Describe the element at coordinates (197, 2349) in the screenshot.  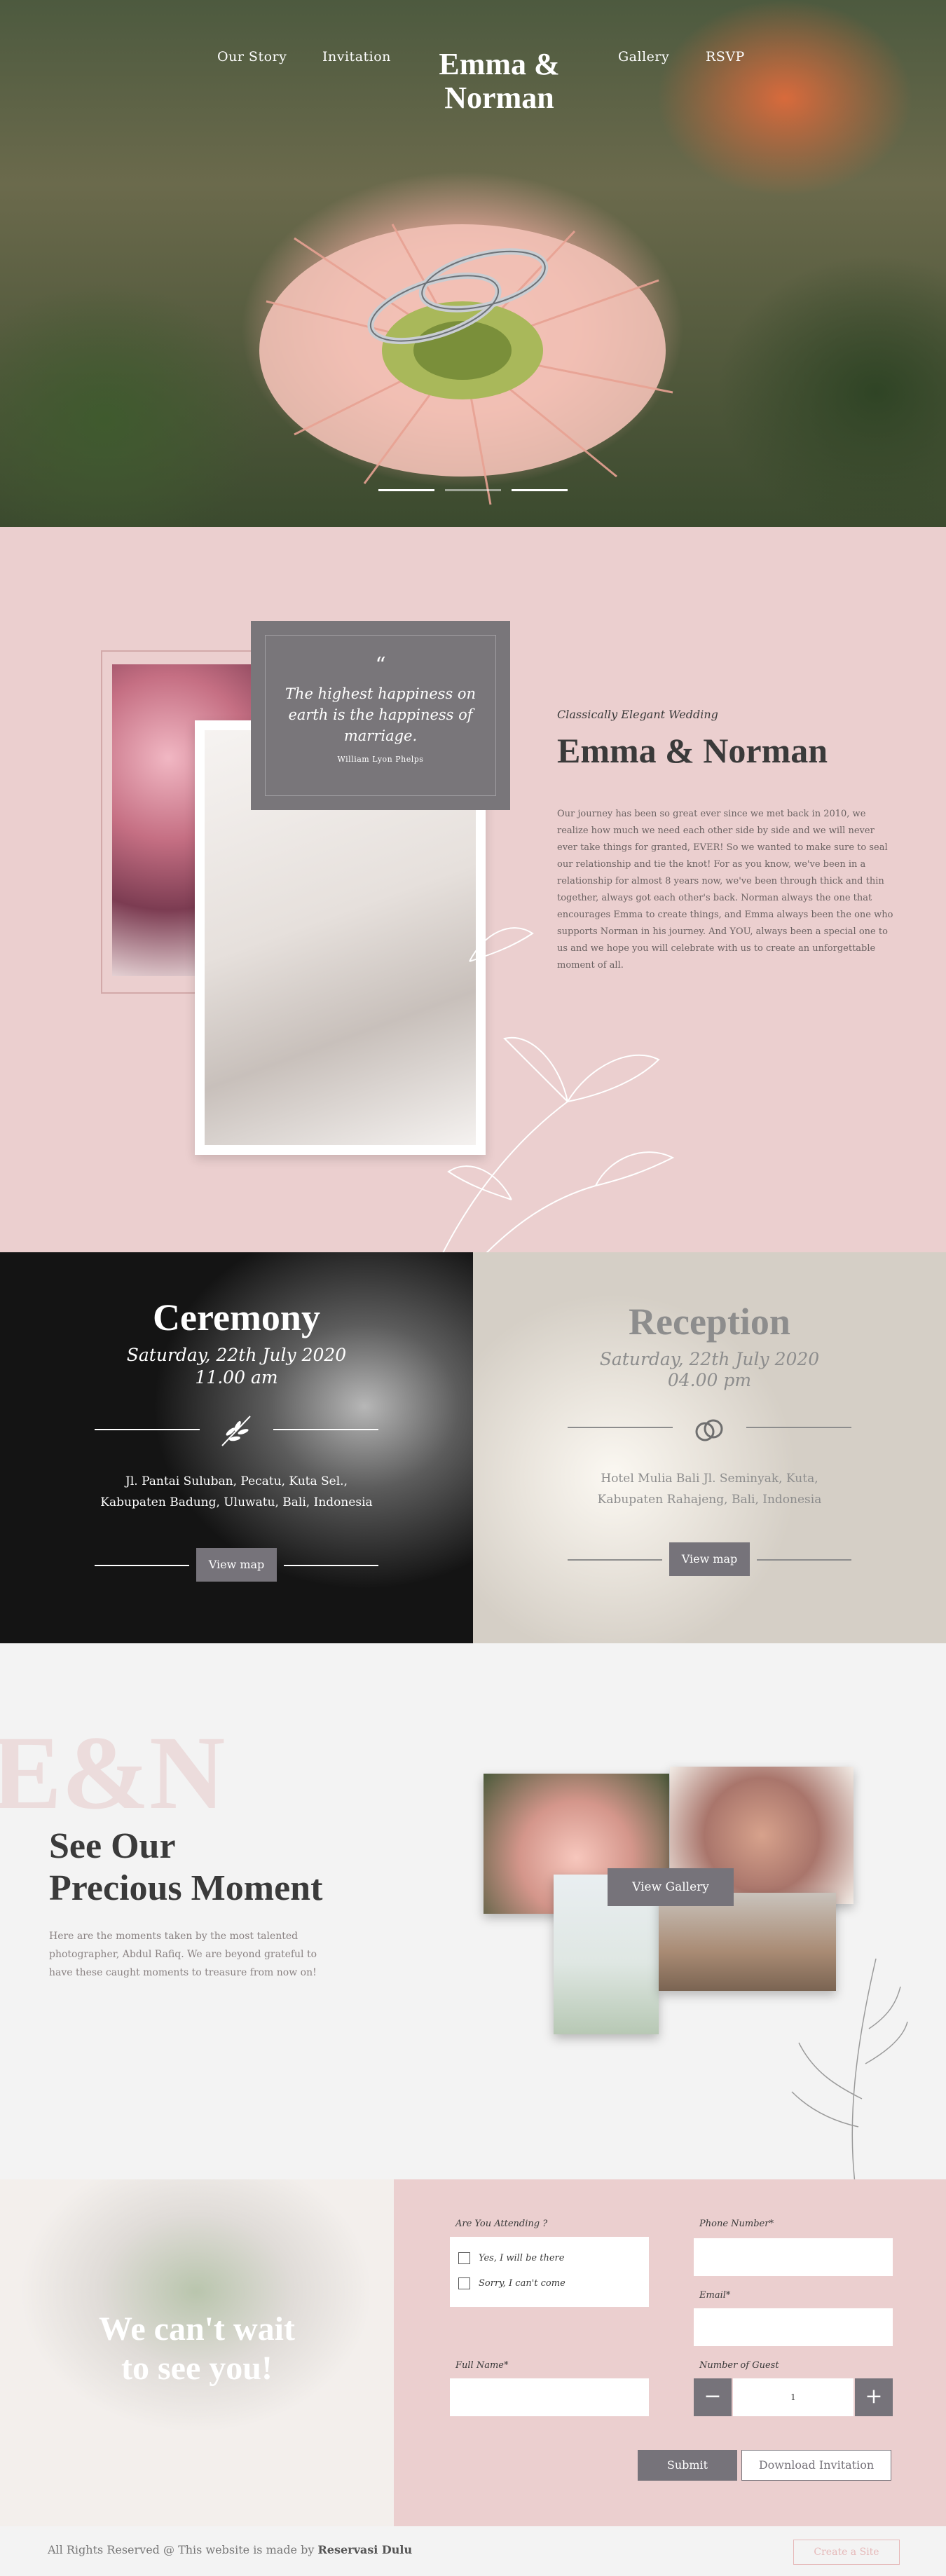
I see `rsvp-headline: We can't wait to see you!` at that location.